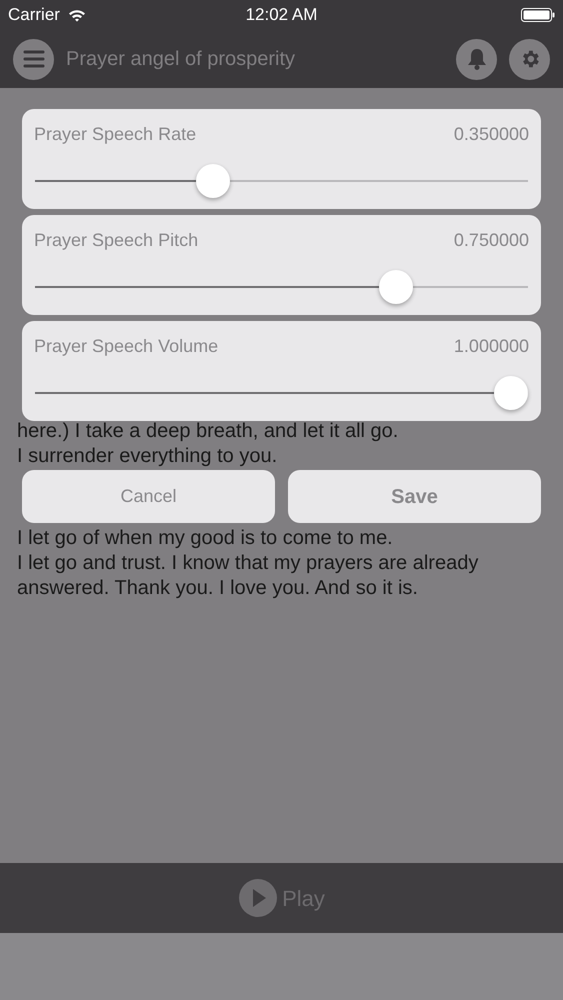 The image size is (563, 1000). Describe the element at coordinates (529, 59) in the screenshot. I see `settings-button` at that location.